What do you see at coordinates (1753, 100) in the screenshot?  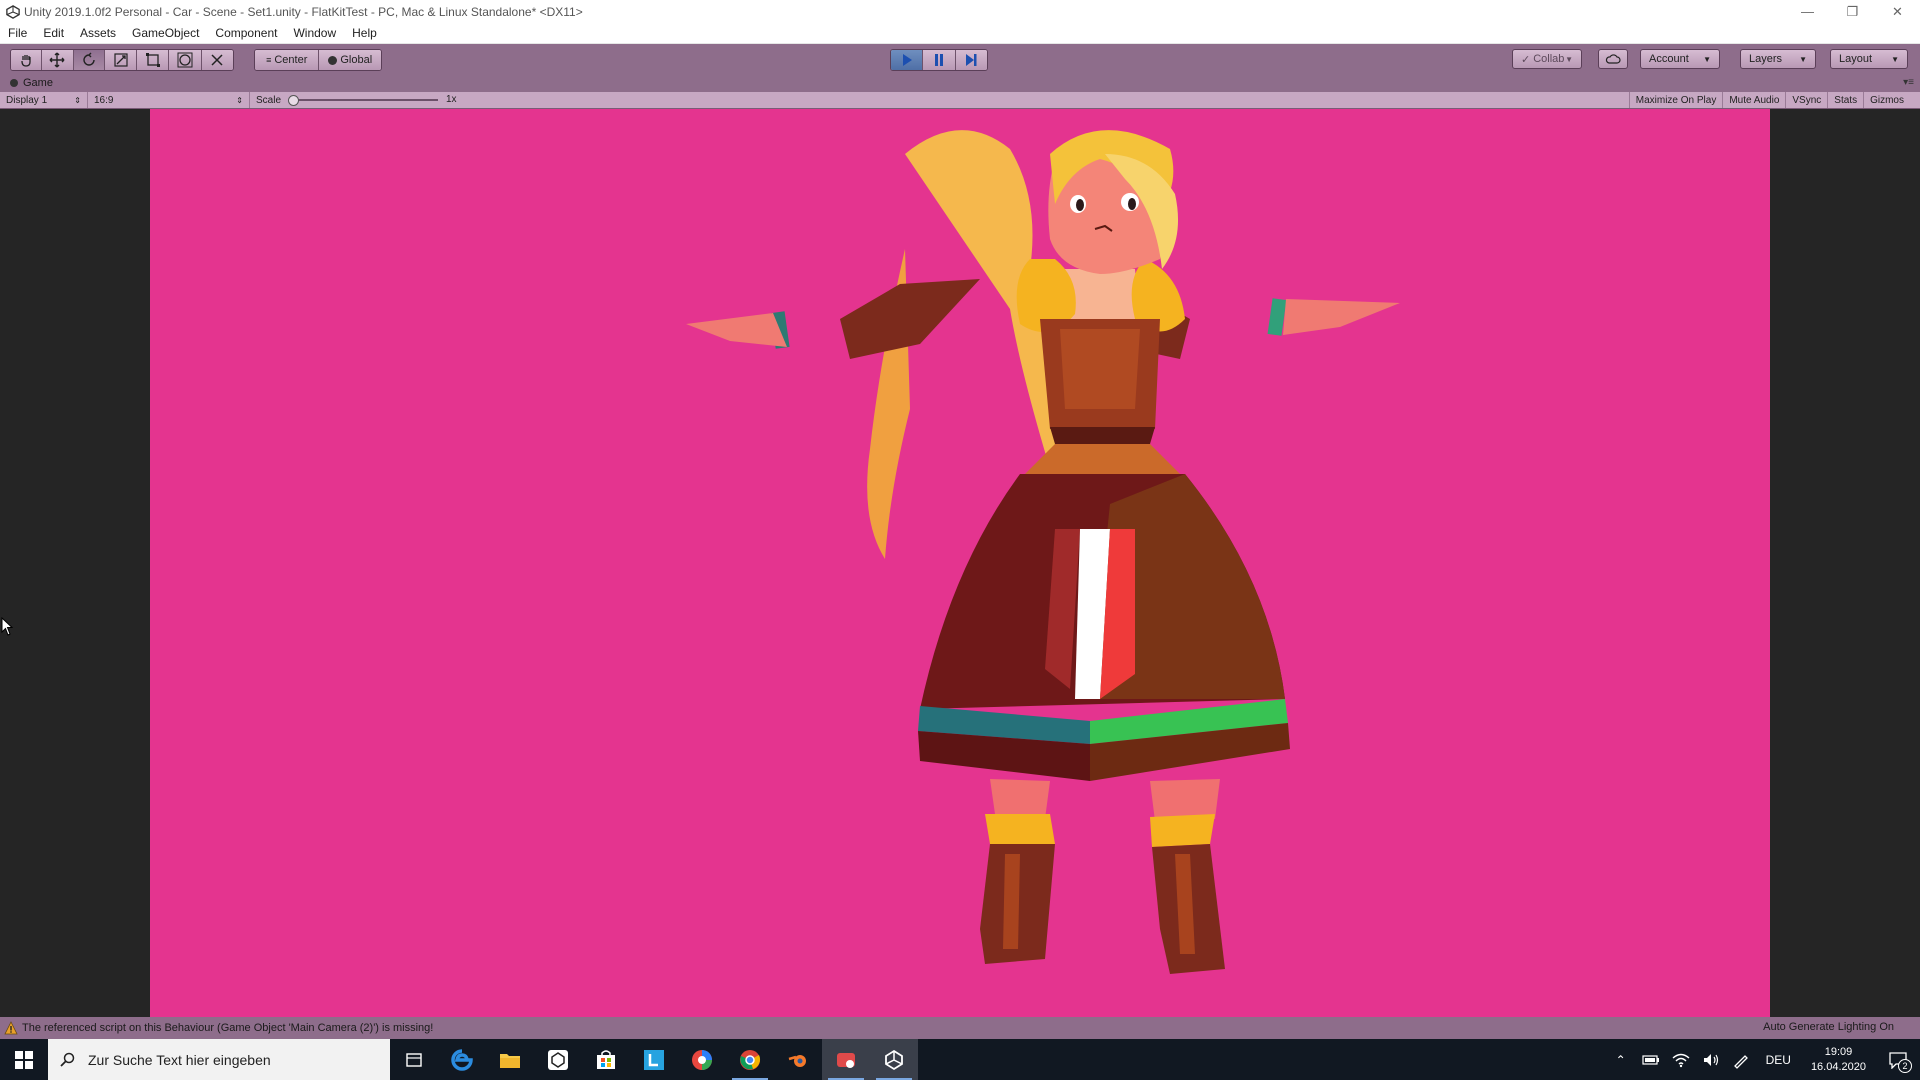 I see `mute-audio-toggle: Mute Audio` at bounding box center [1753, 100].